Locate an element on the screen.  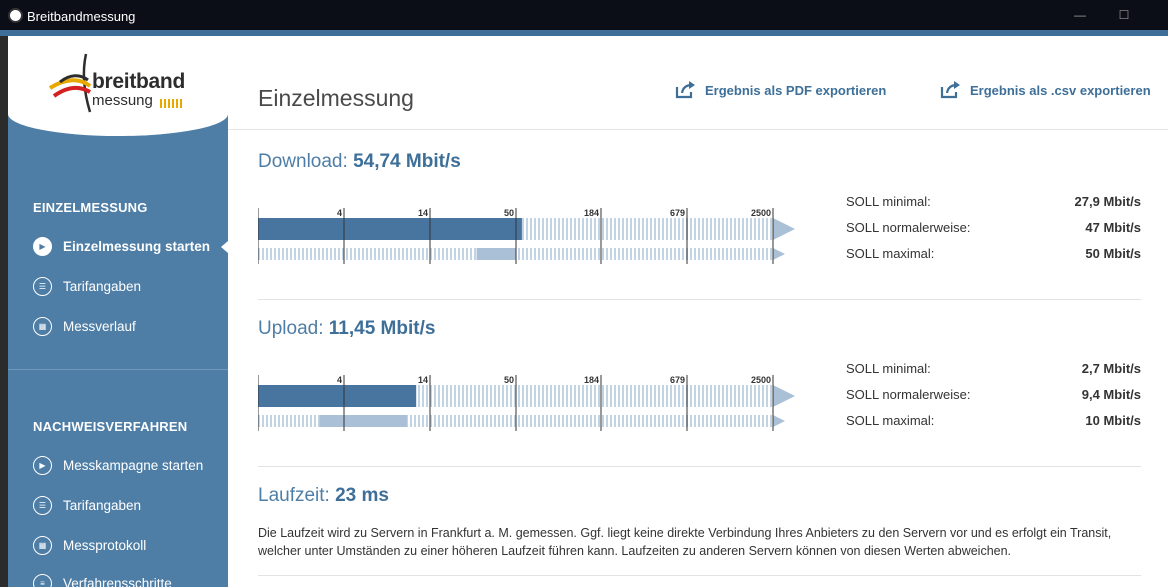
logo-word-messung: messung is located at coordinates (122, 100).